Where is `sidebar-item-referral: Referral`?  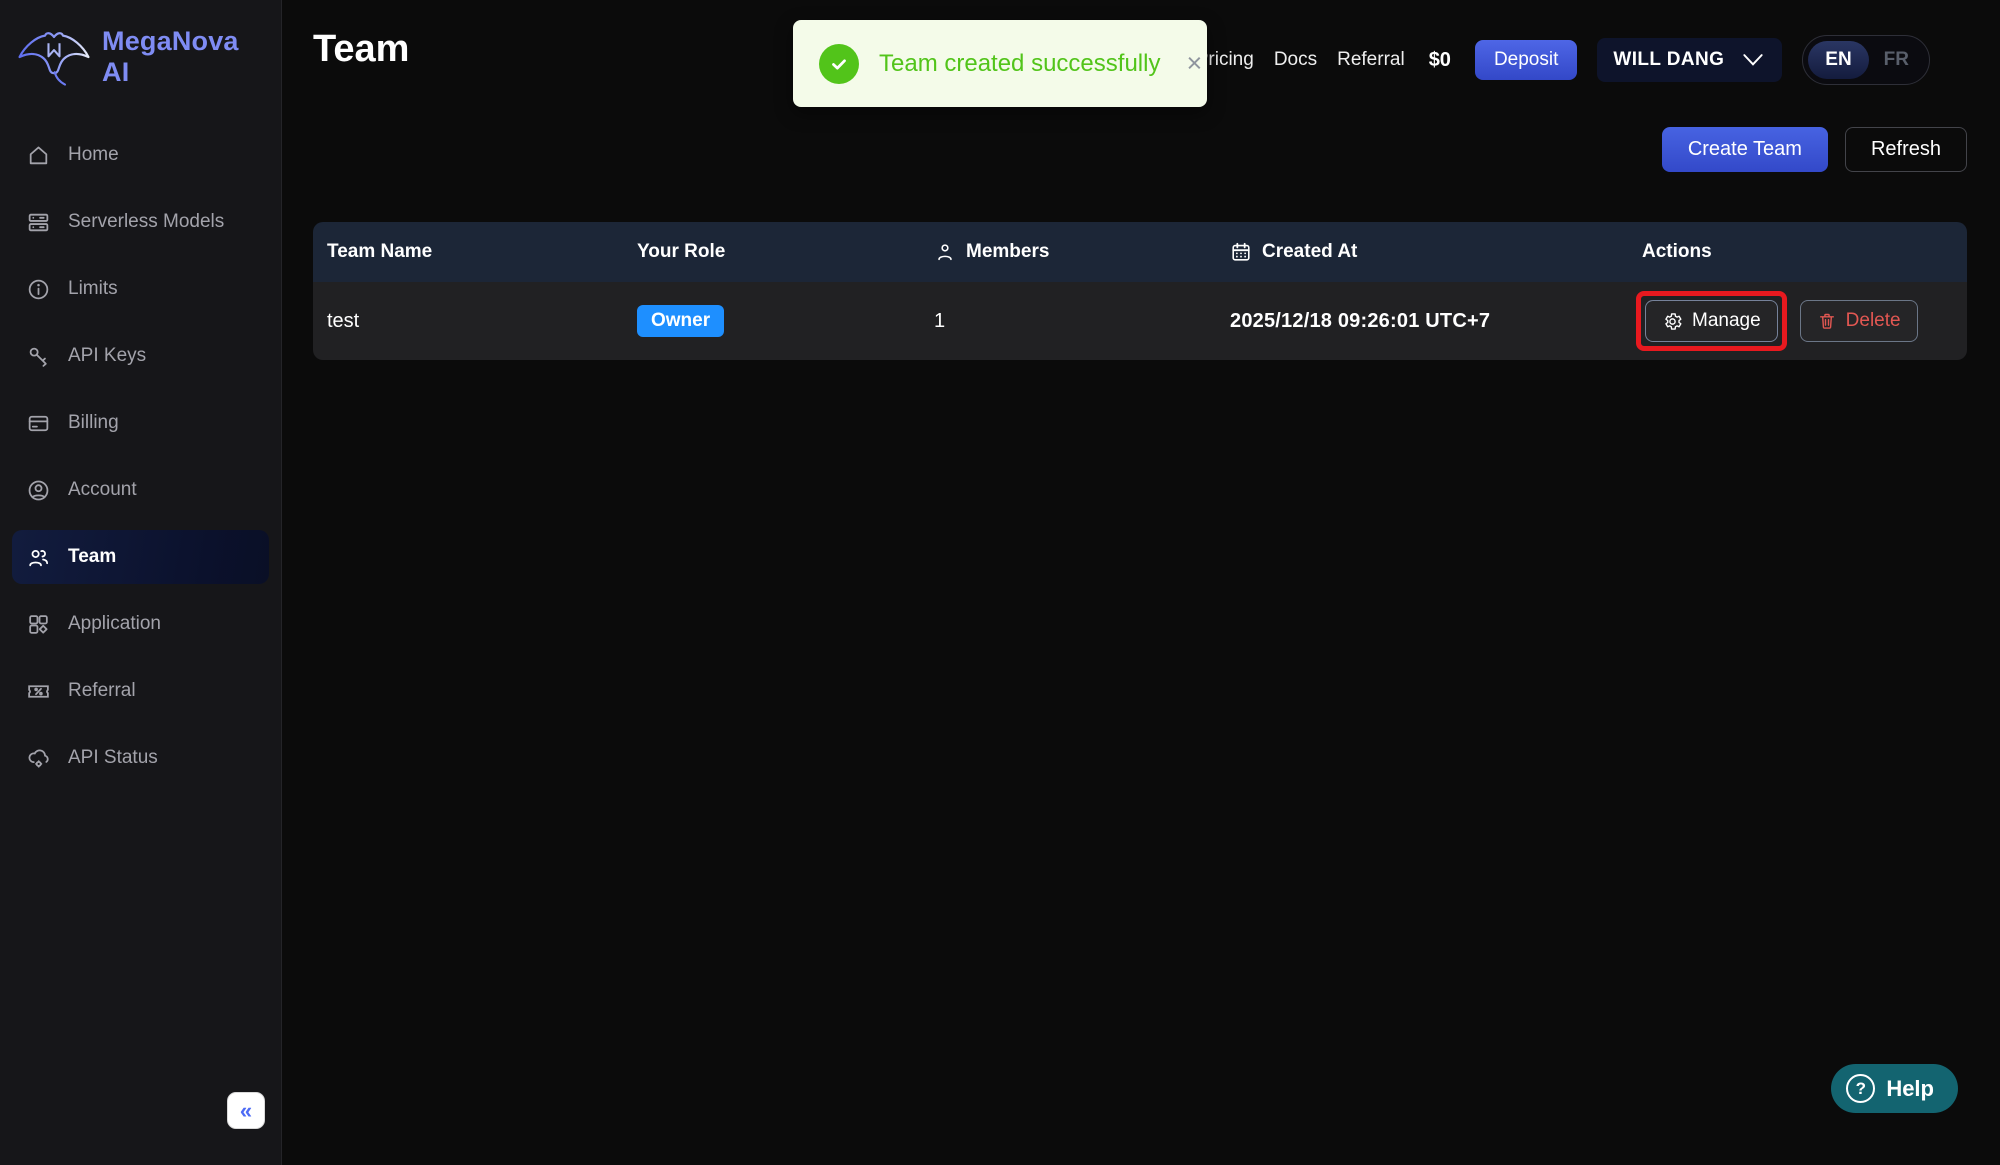
sidebar-item-referral: Referral is located at coordinates (140, 691).